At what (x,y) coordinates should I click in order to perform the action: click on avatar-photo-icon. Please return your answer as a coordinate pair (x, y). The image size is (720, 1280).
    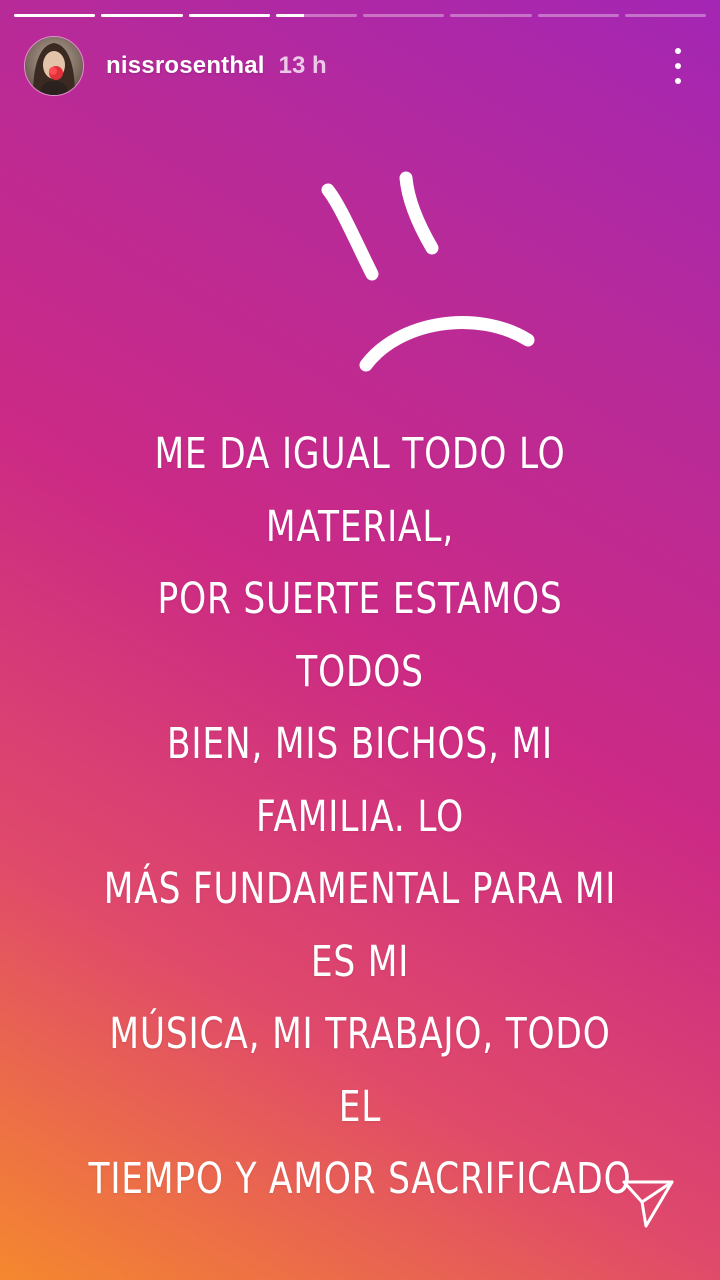
    Looking at the image, I should click on (54, 66).